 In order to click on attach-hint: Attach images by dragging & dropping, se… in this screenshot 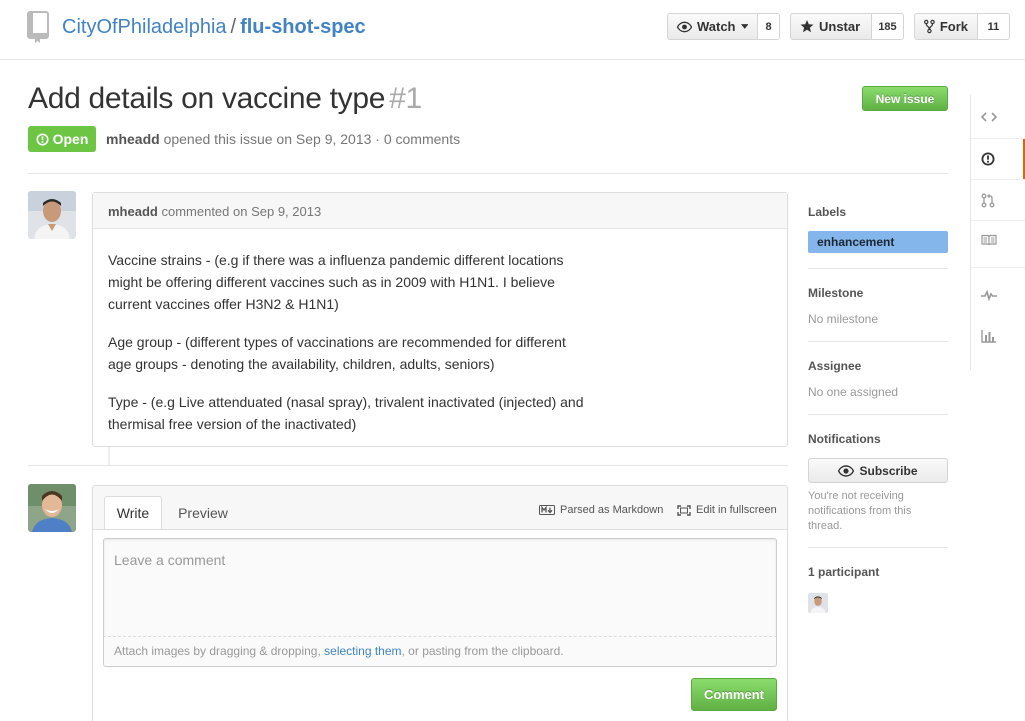, I will do `click(440, 652)`.